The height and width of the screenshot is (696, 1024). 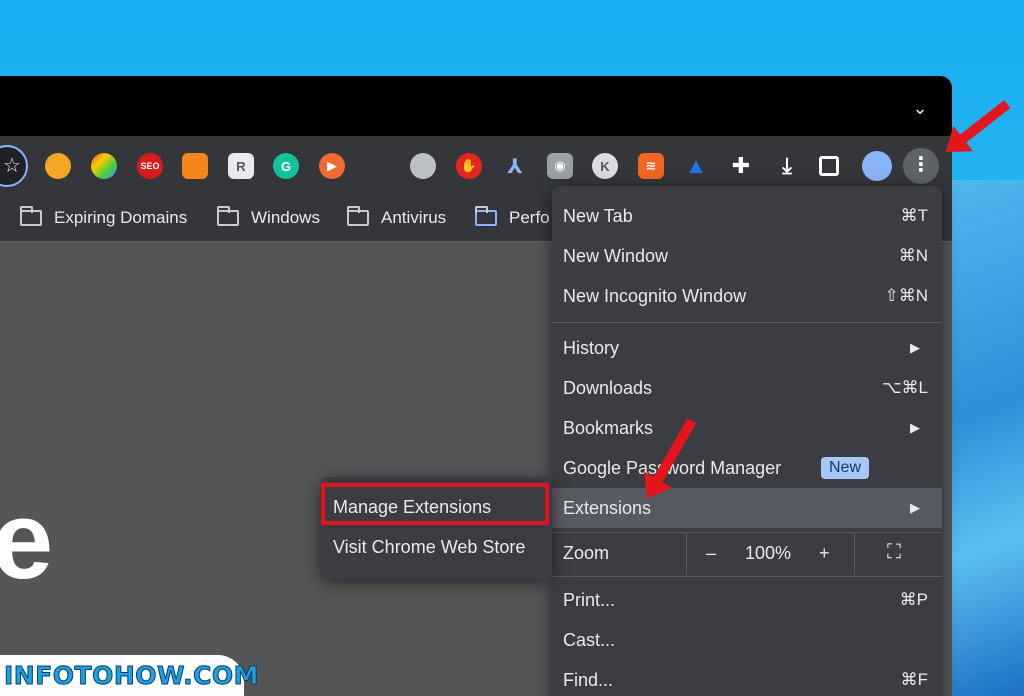 I want to click on new-badge: New, so click(x=845, y=468).